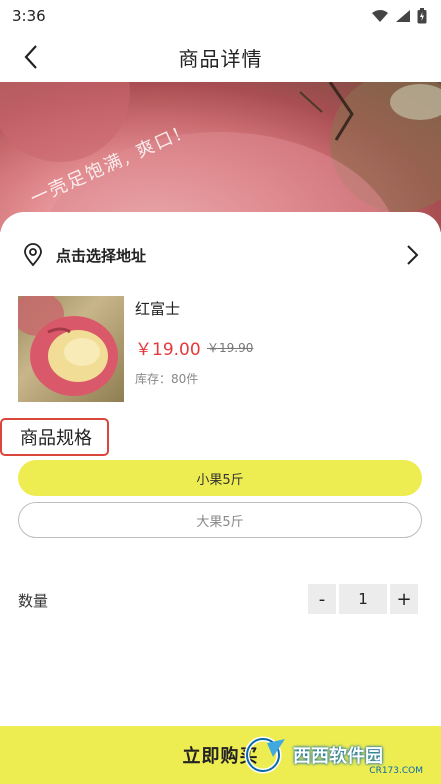  I want to click on page-title: 商品详情, so click(220, 58).